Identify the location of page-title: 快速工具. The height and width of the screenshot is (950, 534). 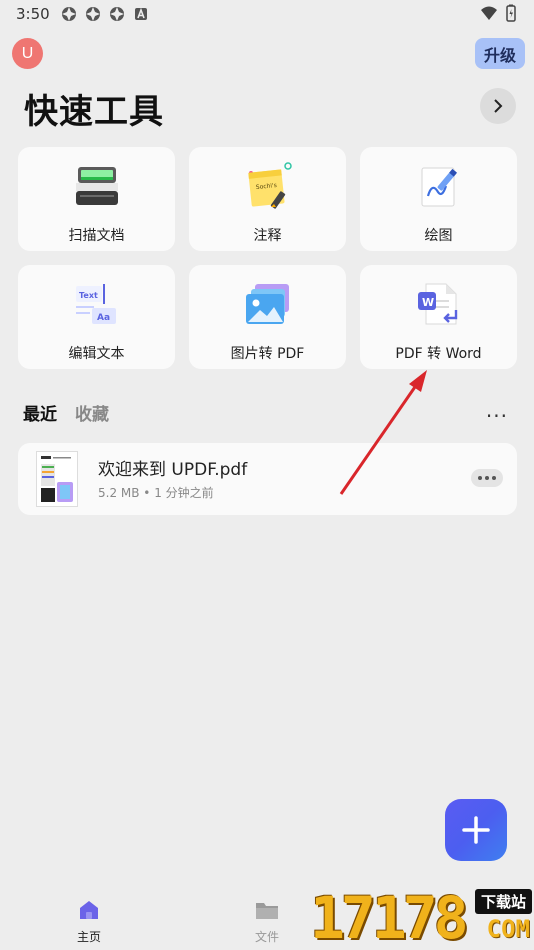
(94, 112).